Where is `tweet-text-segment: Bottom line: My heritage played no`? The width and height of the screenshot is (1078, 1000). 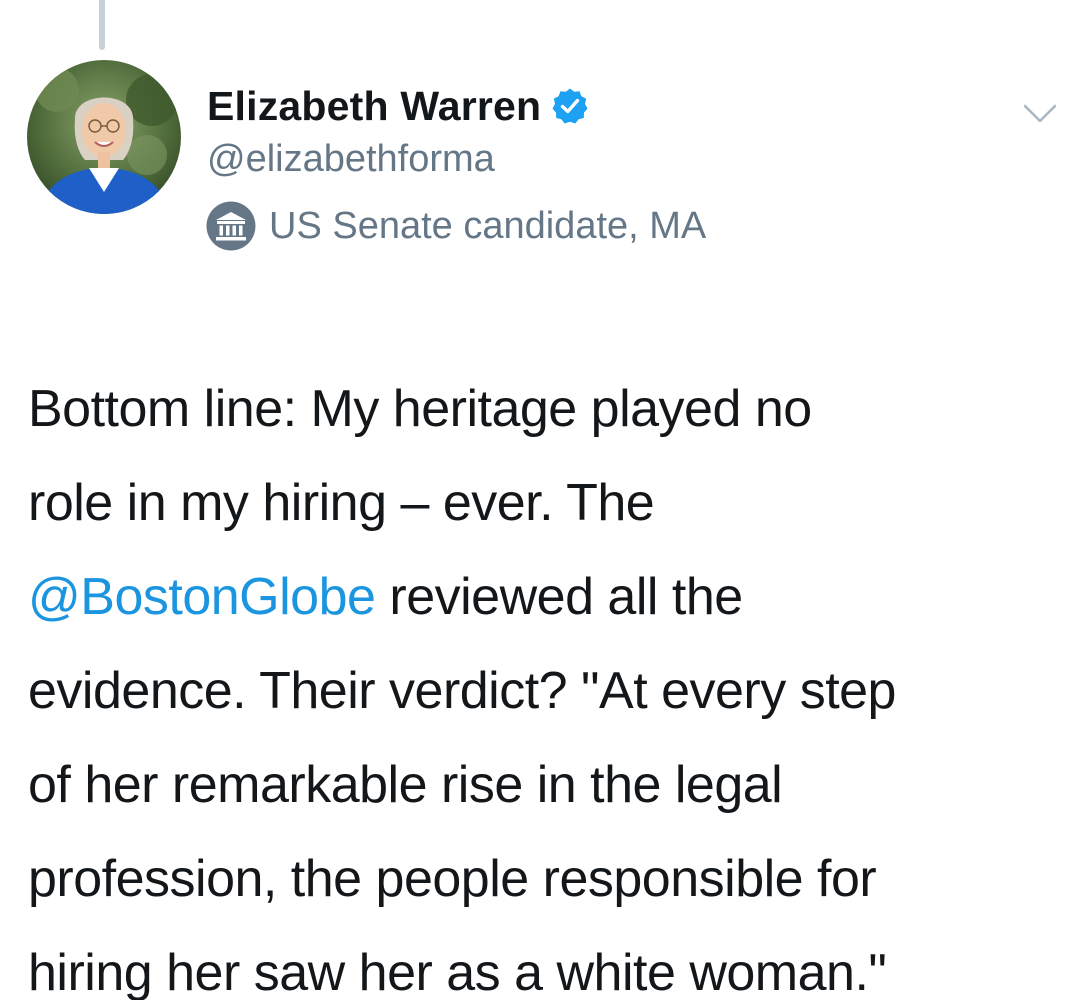 tweet-text-segment: Bottom line: My heritage played no is located at coordinates (420, 409).